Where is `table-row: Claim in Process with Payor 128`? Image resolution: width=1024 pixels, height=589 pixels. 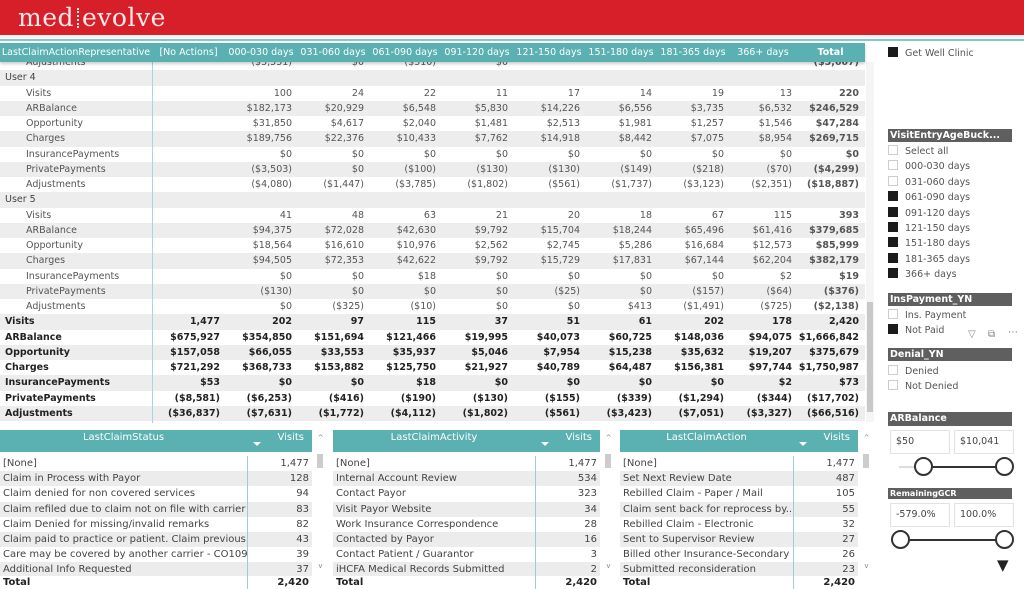 table-row: Claim in Process with Payor 128 is located at coordinates (156, 479).